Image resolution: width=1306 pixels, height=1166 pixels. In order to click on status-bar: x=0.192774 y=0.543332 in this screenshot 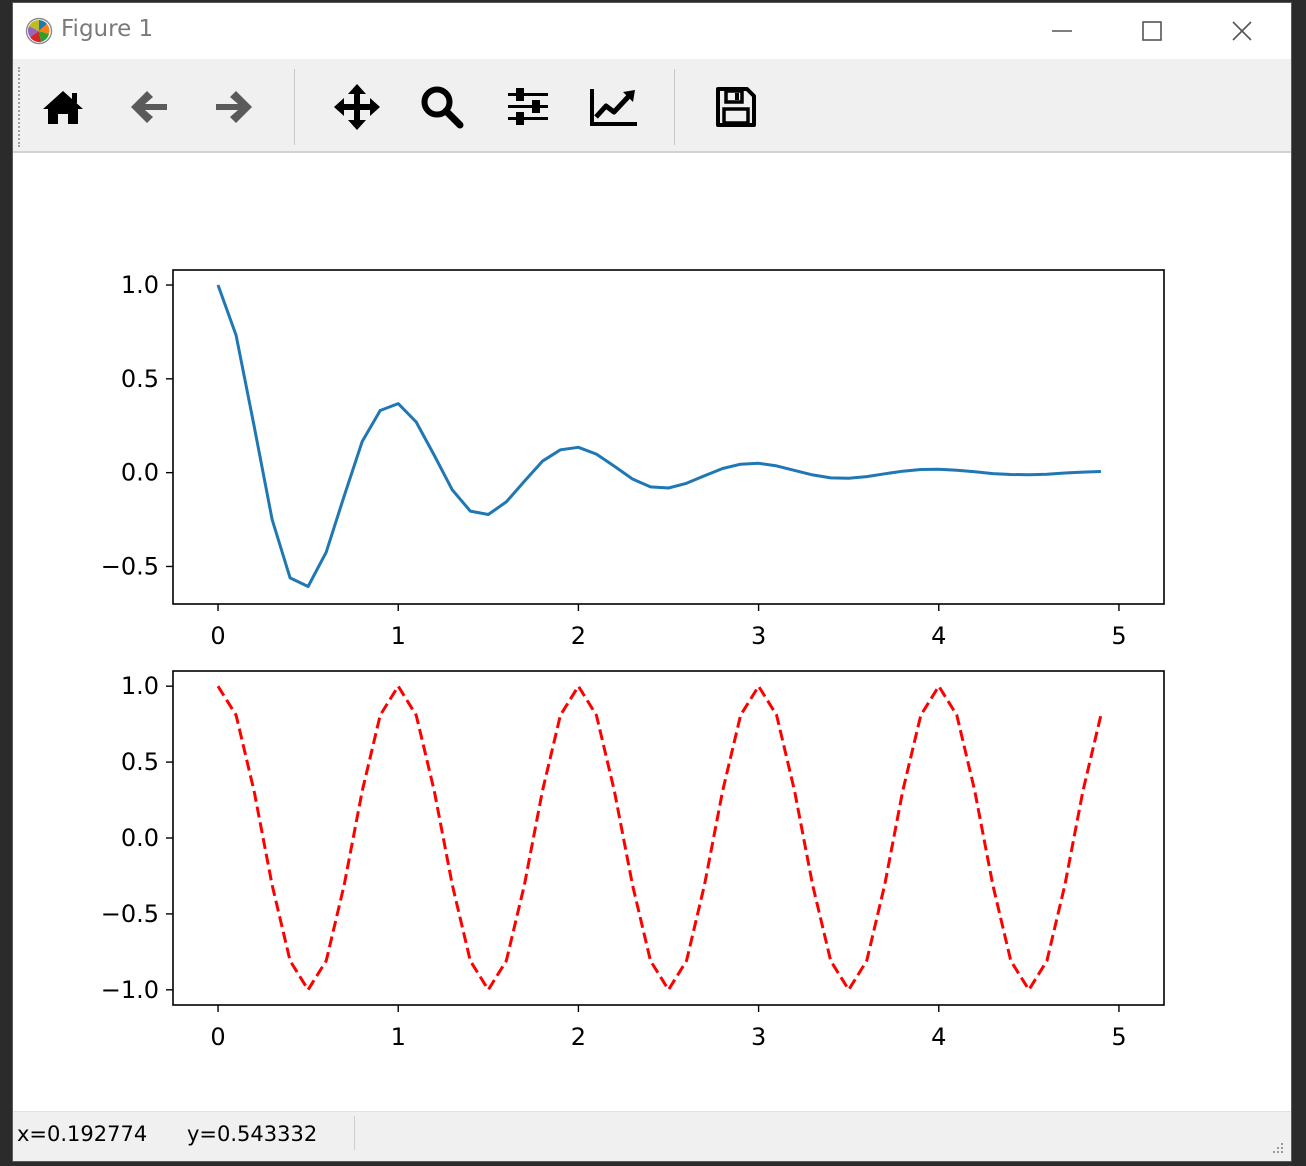, I will do `click(652, 1136)`.